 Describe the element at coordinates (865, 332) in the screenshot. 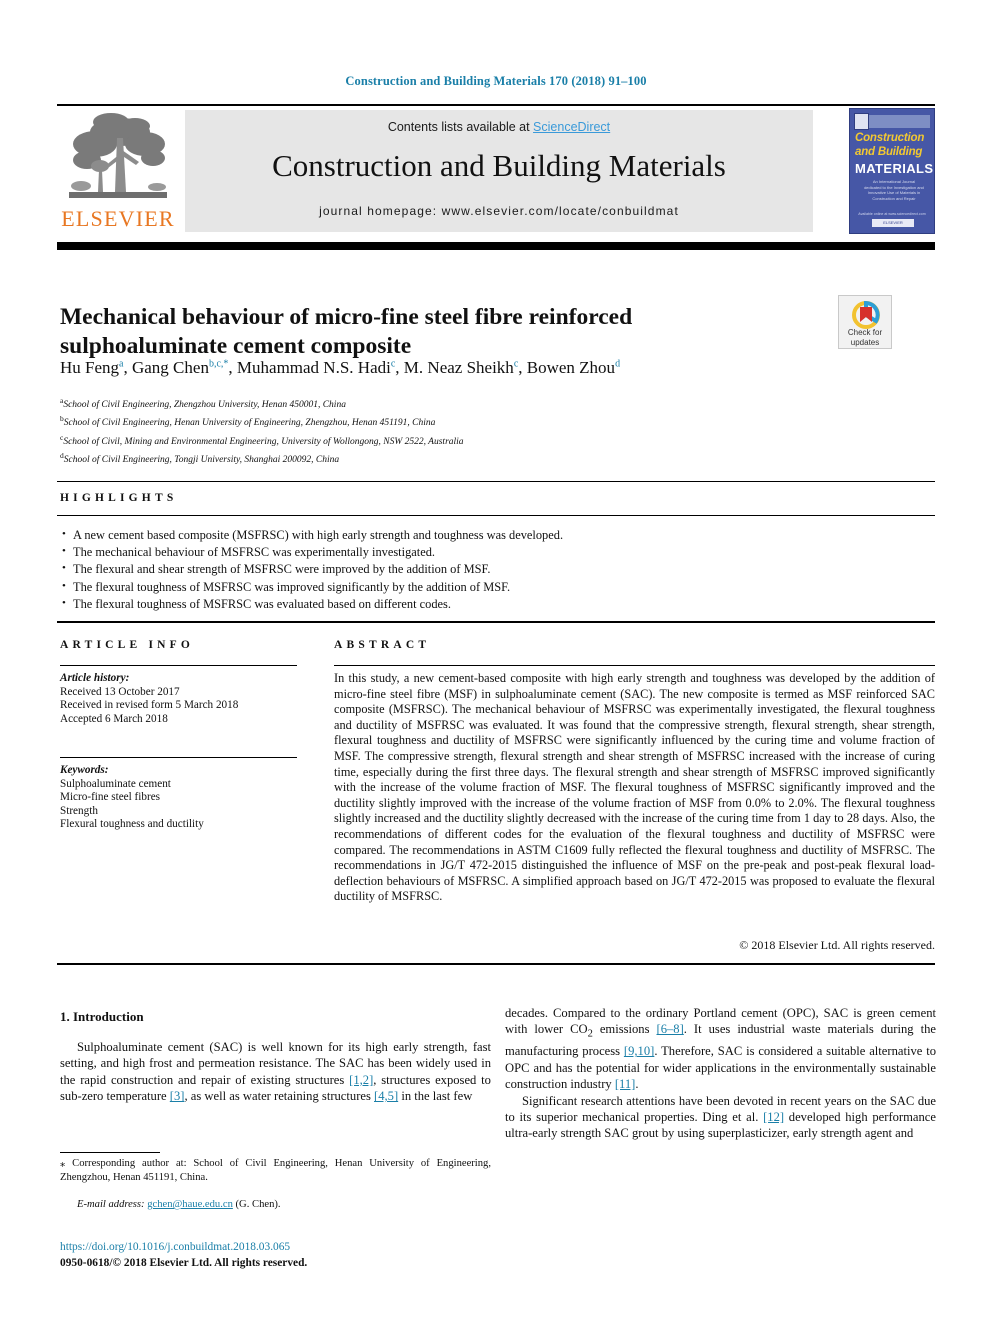

I see `crossmark-label-line1: Check for` at that location.